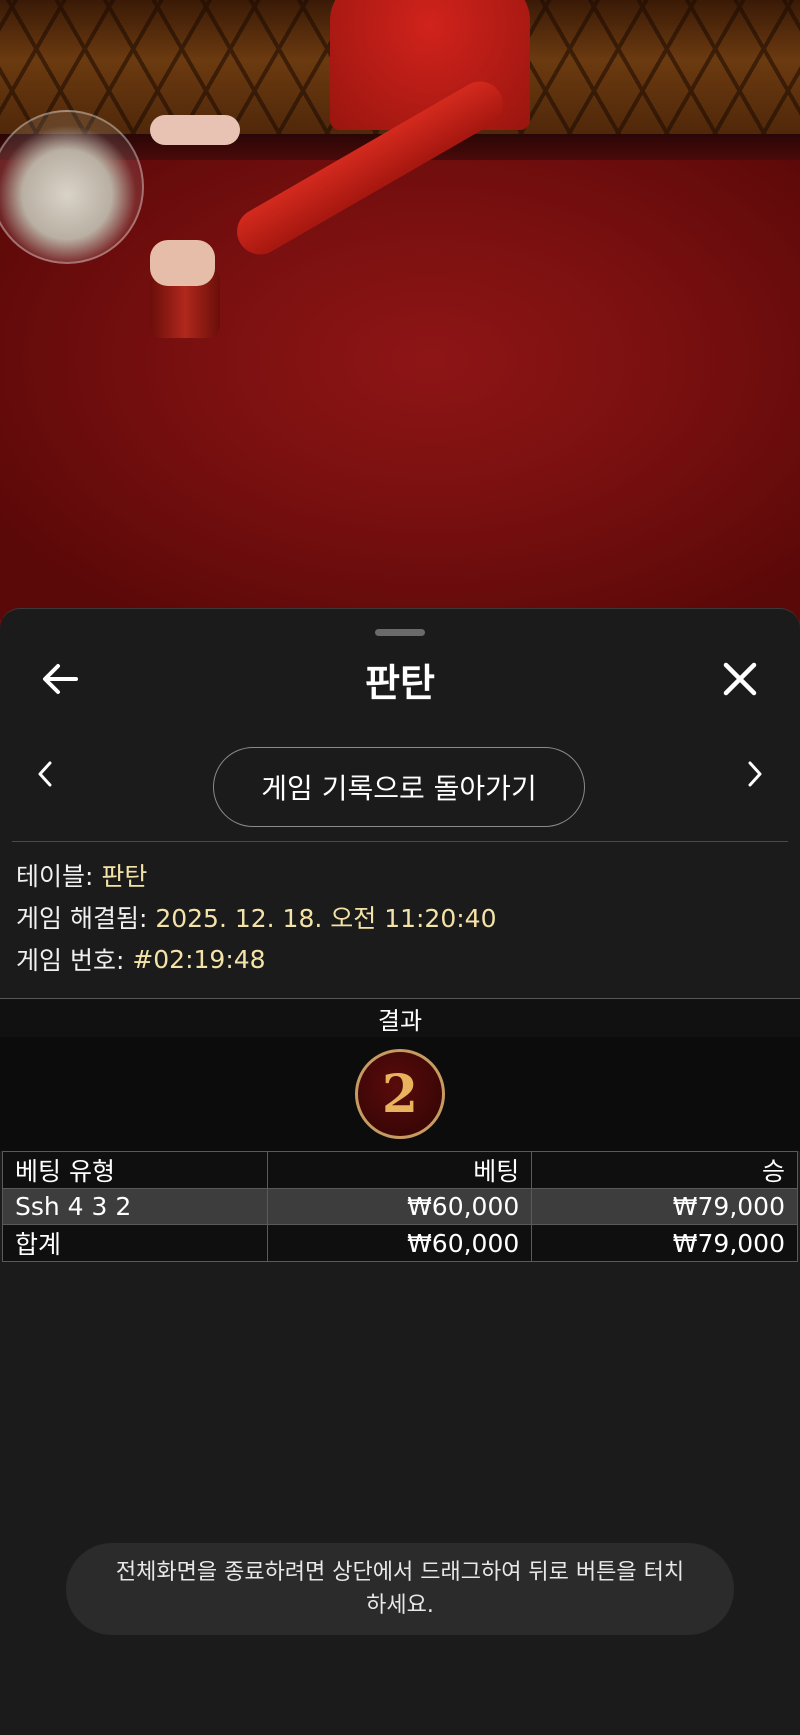 Image resolution: width=800 pixels, height=1735 pixels. I want to click on chevron-right-icon, so click(755, 774).